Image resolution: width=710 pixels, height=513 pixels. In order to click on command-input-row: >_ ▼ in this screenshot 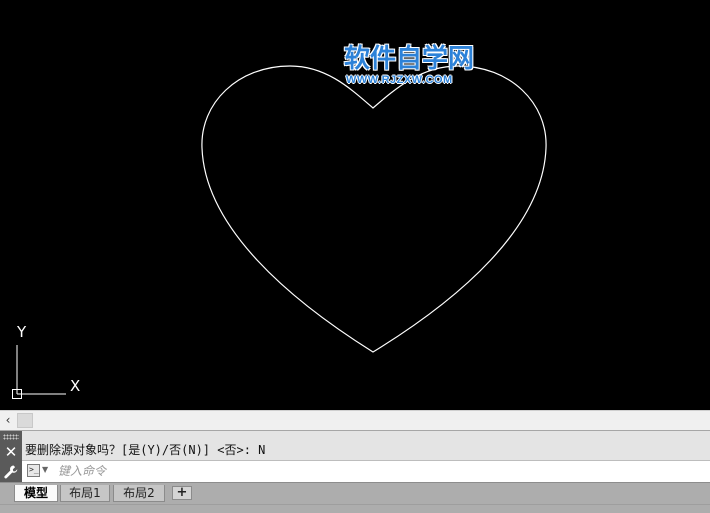, I will do `click(366, 471)`.